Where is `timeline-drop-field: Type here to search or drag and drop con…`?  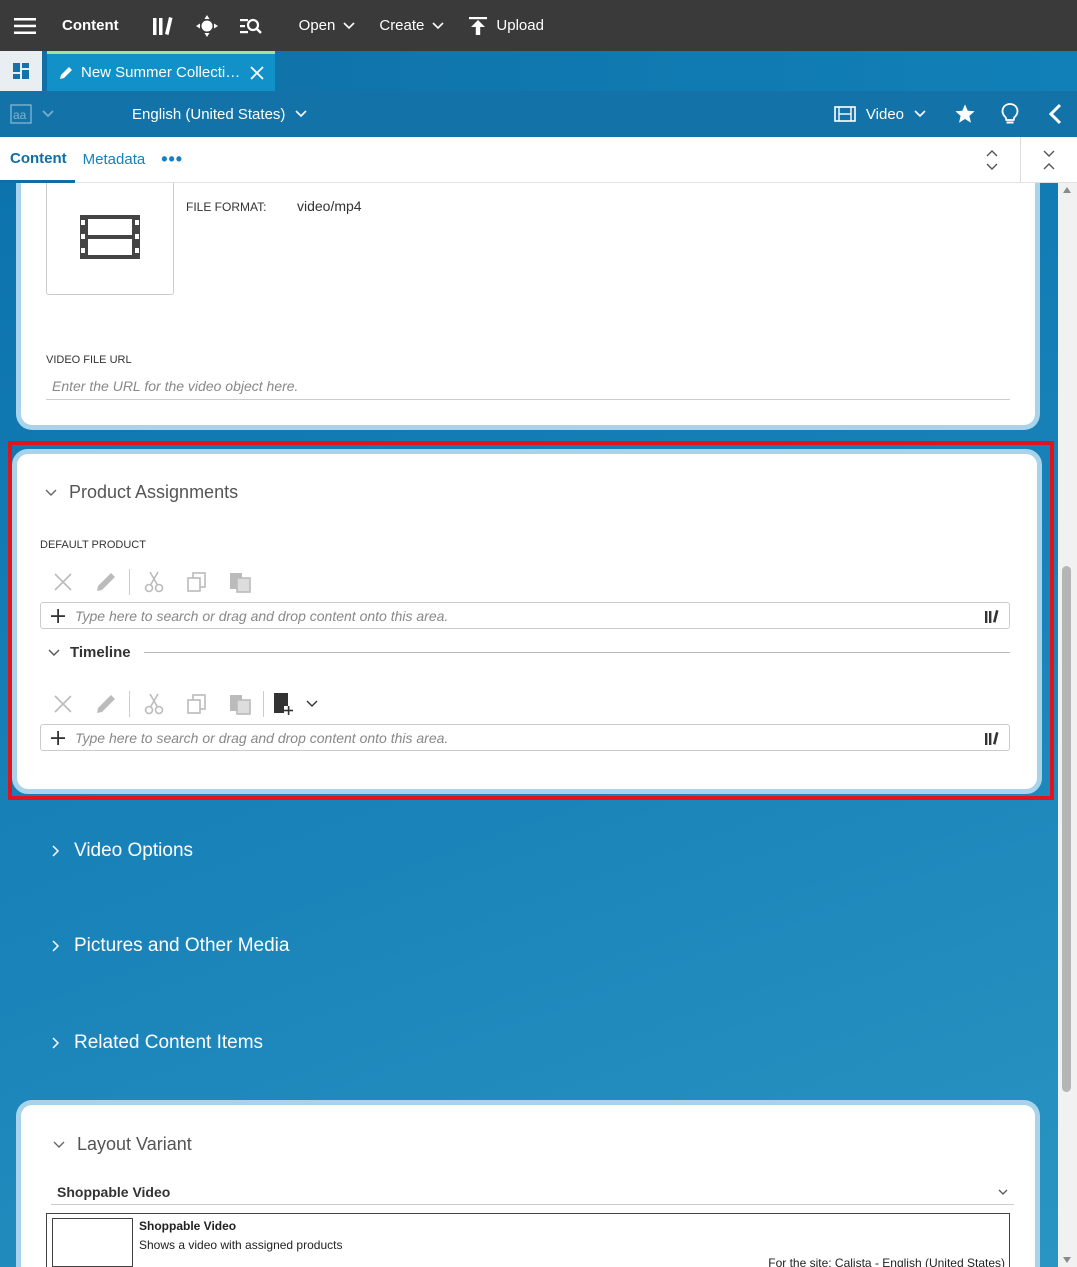
timeline-drop-field: Type here to search or drag and drop con… is located at coordinates (525, 737).